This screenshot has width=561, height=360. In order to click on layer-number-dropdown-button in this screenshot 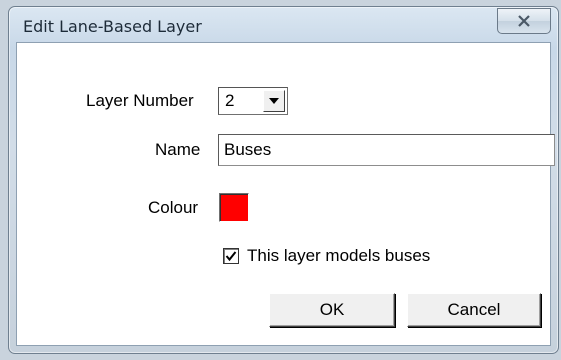, I will do `click(274, 101)`.